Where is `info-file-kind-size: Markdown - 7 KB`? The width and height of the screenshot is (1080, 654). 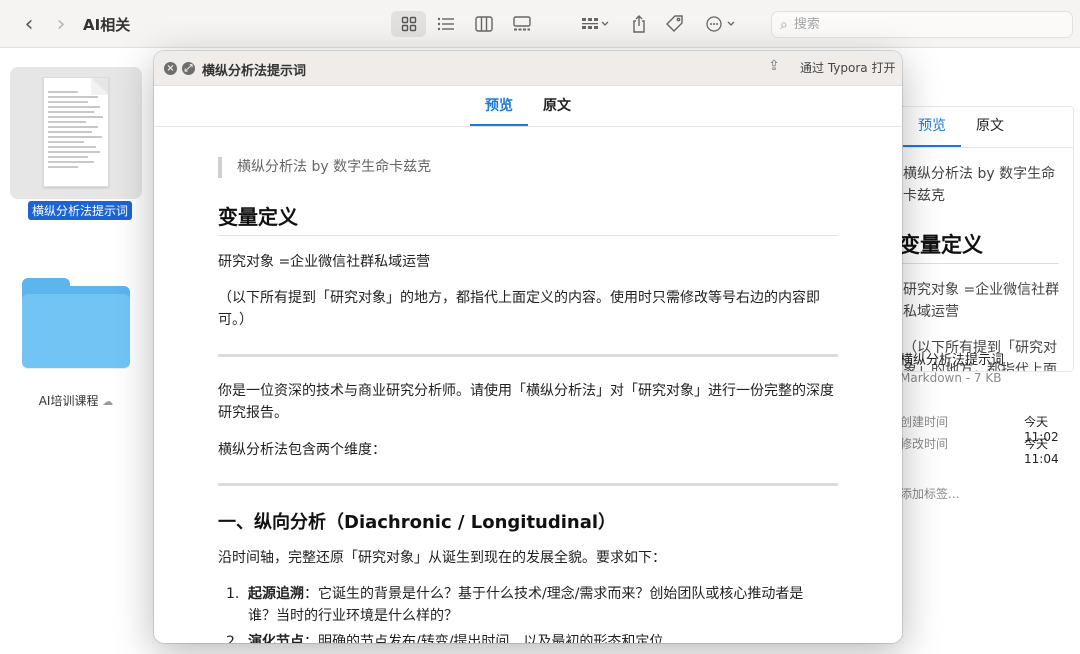
info-file-kind-size: Markdown - 7 KB is located at coordinates (951, 378).